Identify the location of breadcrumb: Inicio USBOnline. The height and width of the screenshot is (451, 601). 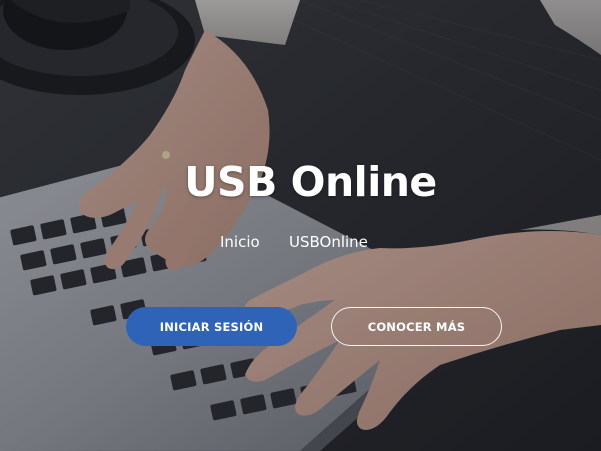
(300, 243).